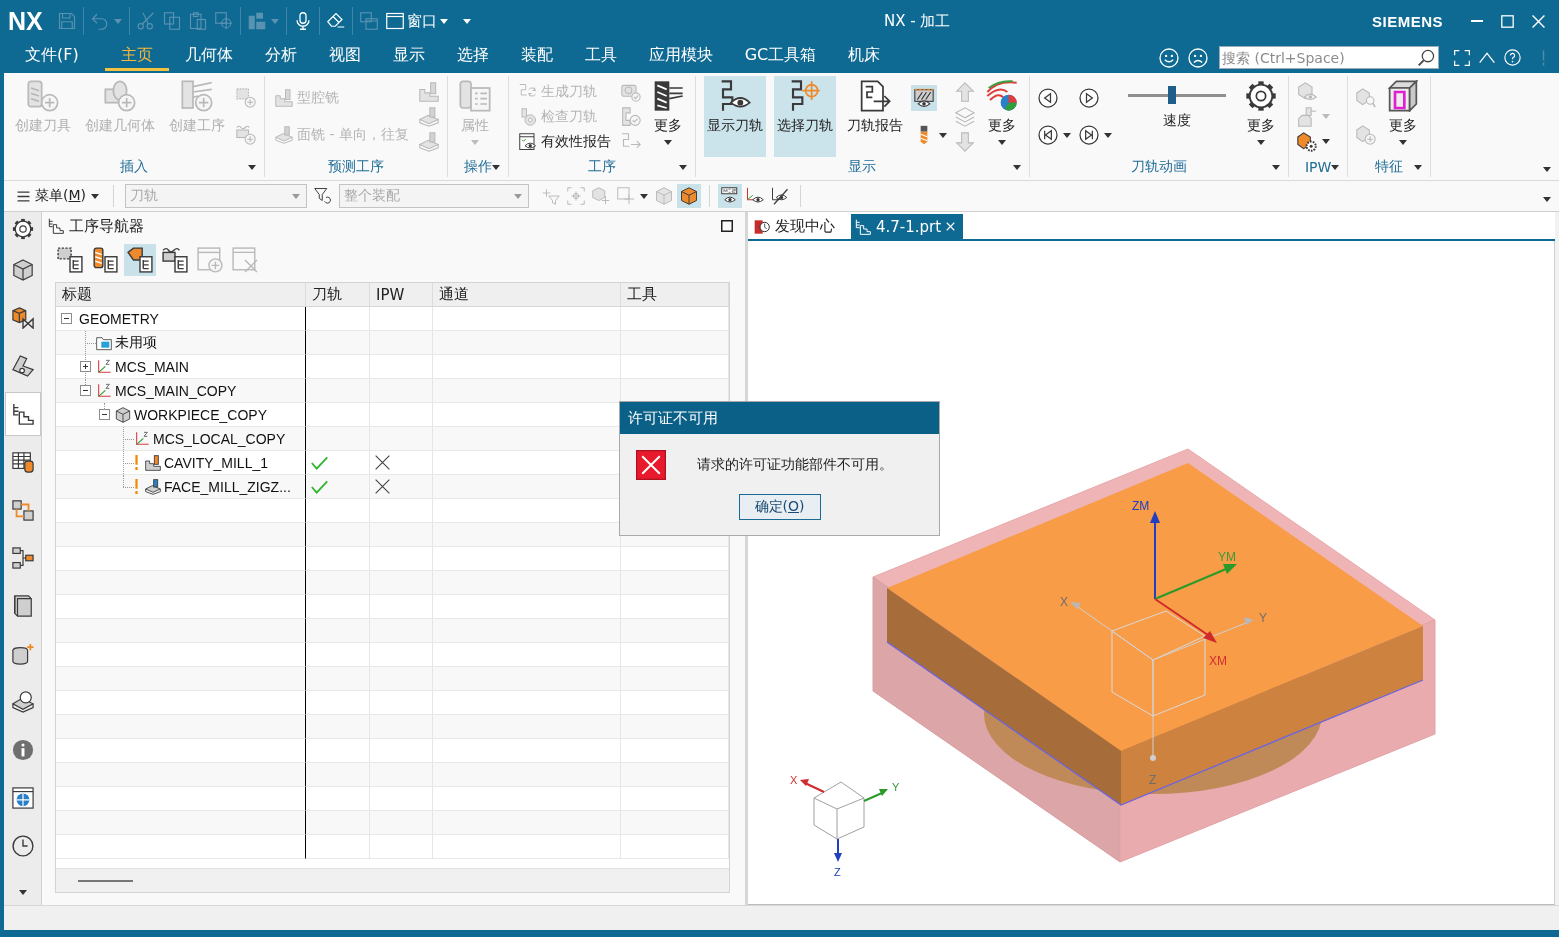  What do you see at coordinates (52, 56) in the screenshot?
I see `file-menu: 文件(F)` at bounding box center [52, 56].